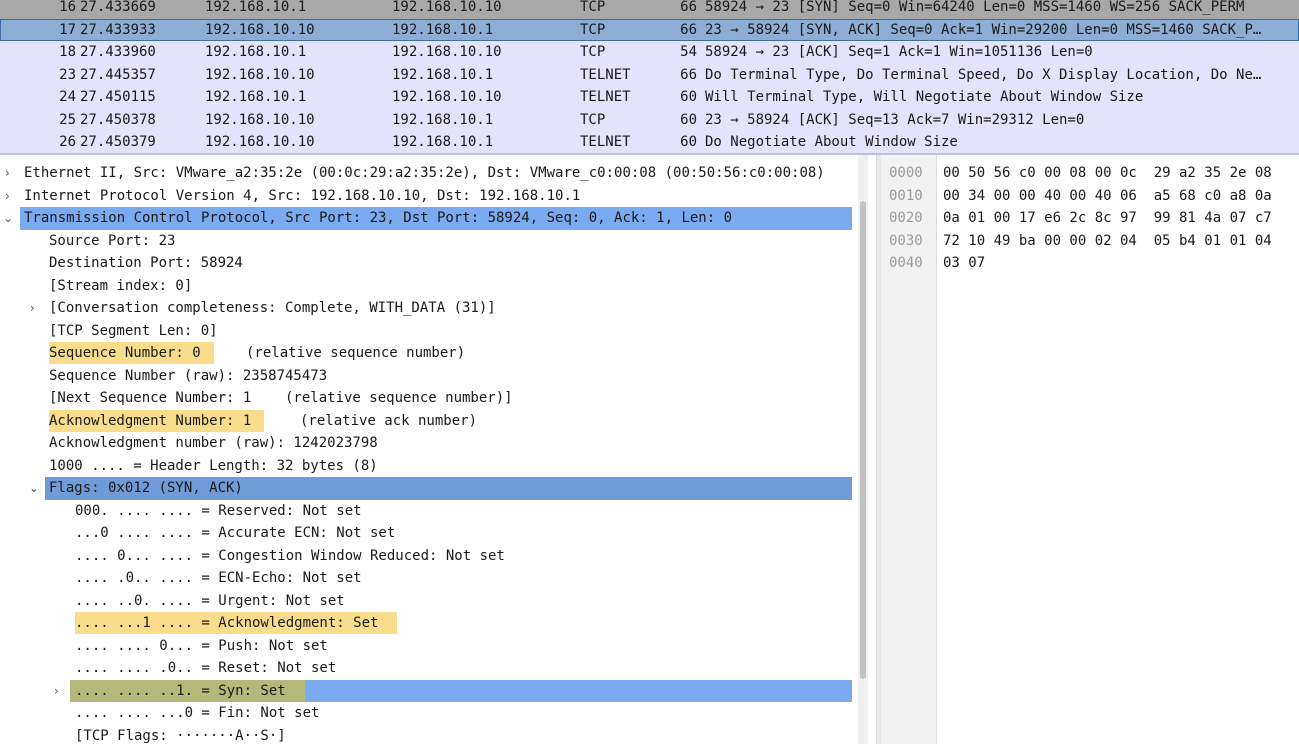  I want to click on tree-field: .... .... ...0 = Fin: Not set, so click(426, 713).